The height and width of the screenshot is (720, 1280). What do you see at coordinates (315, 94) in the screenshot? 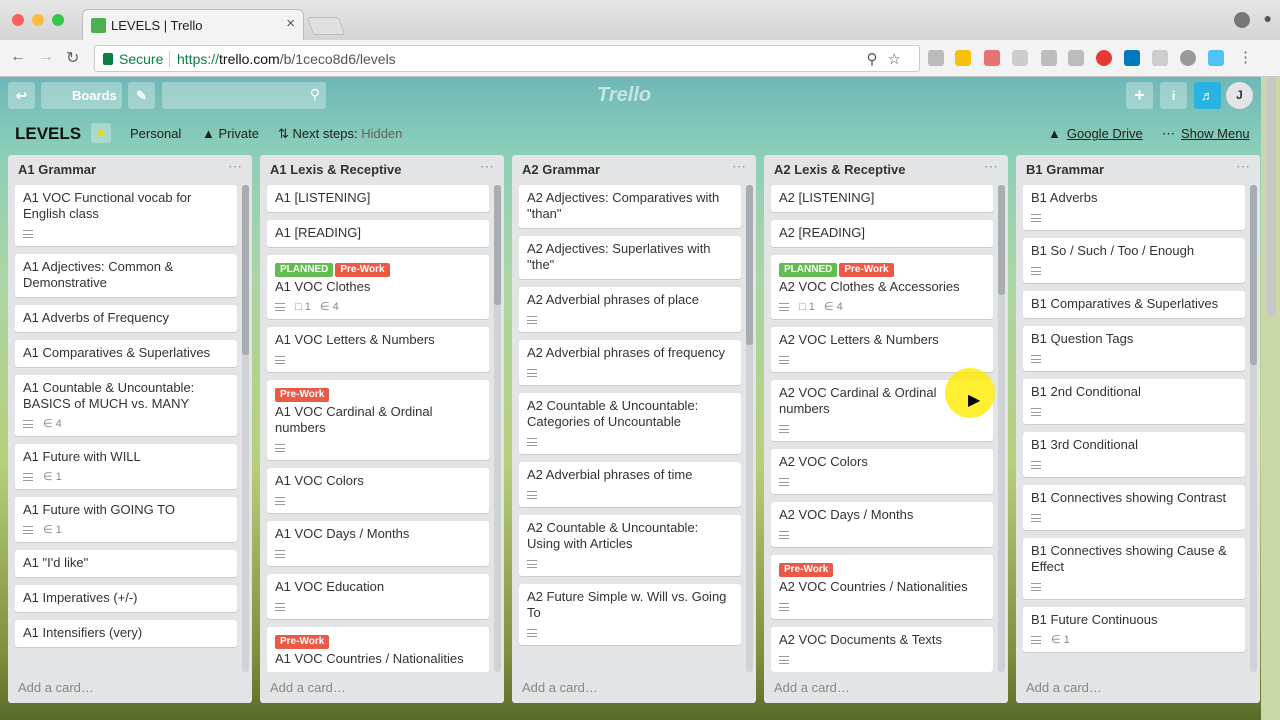
I see `search-icon: ⚲` at bounding box center [315, 94].